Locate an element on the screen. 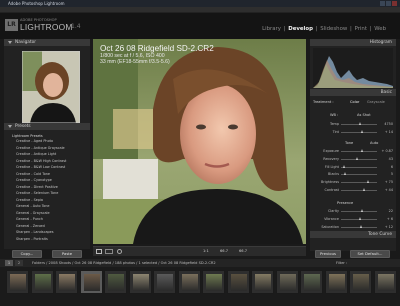 The image size is (400, 306). preset-item: Creative - Sepia is located at coordinates (29, 200).